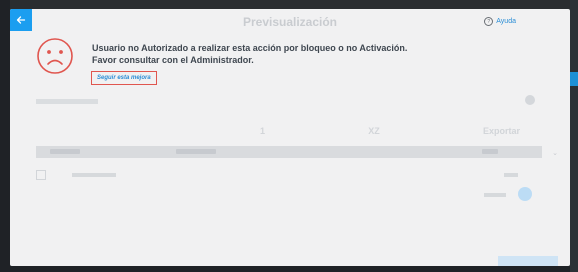  Describe the element at coordinates (501, 131) in the screenshot. I see `faded-tab-3: Exportar` at that location.